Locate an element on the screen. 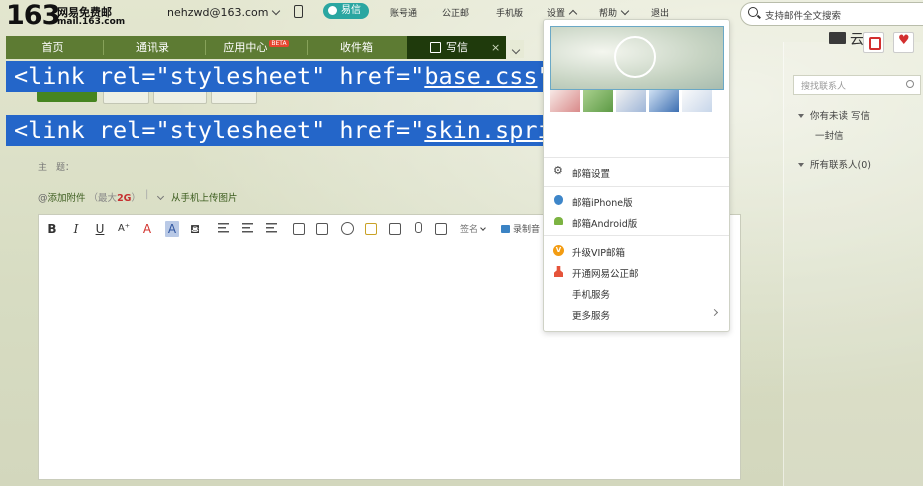 The image size is (923, 486). menu-item-more-services: 更多服务 is located at coordinates (636, 314).